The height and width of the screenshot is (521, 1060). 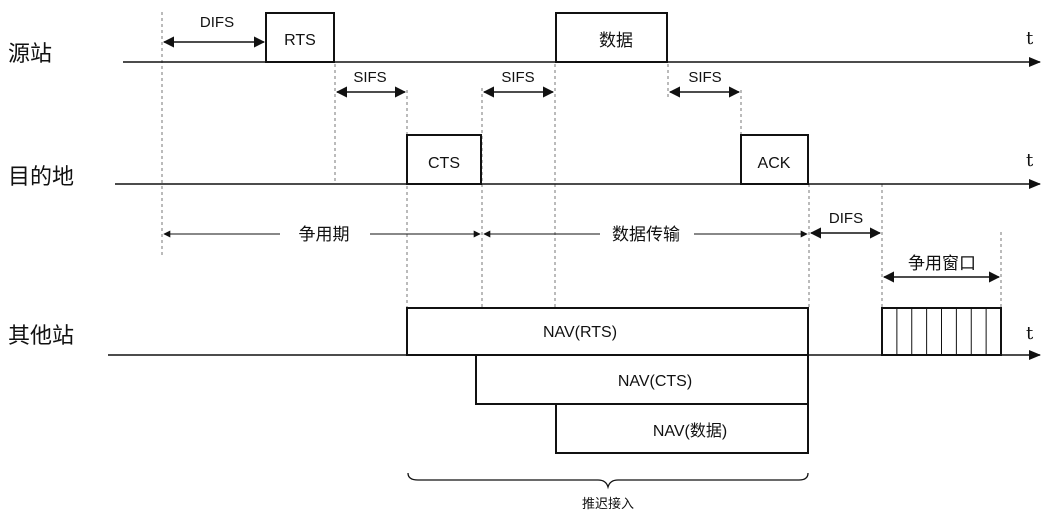 What do you see at coordinates (369, 77) in the screenshot?
I see `sifs-label-1: SIFS` at bounding box center [369, 77].